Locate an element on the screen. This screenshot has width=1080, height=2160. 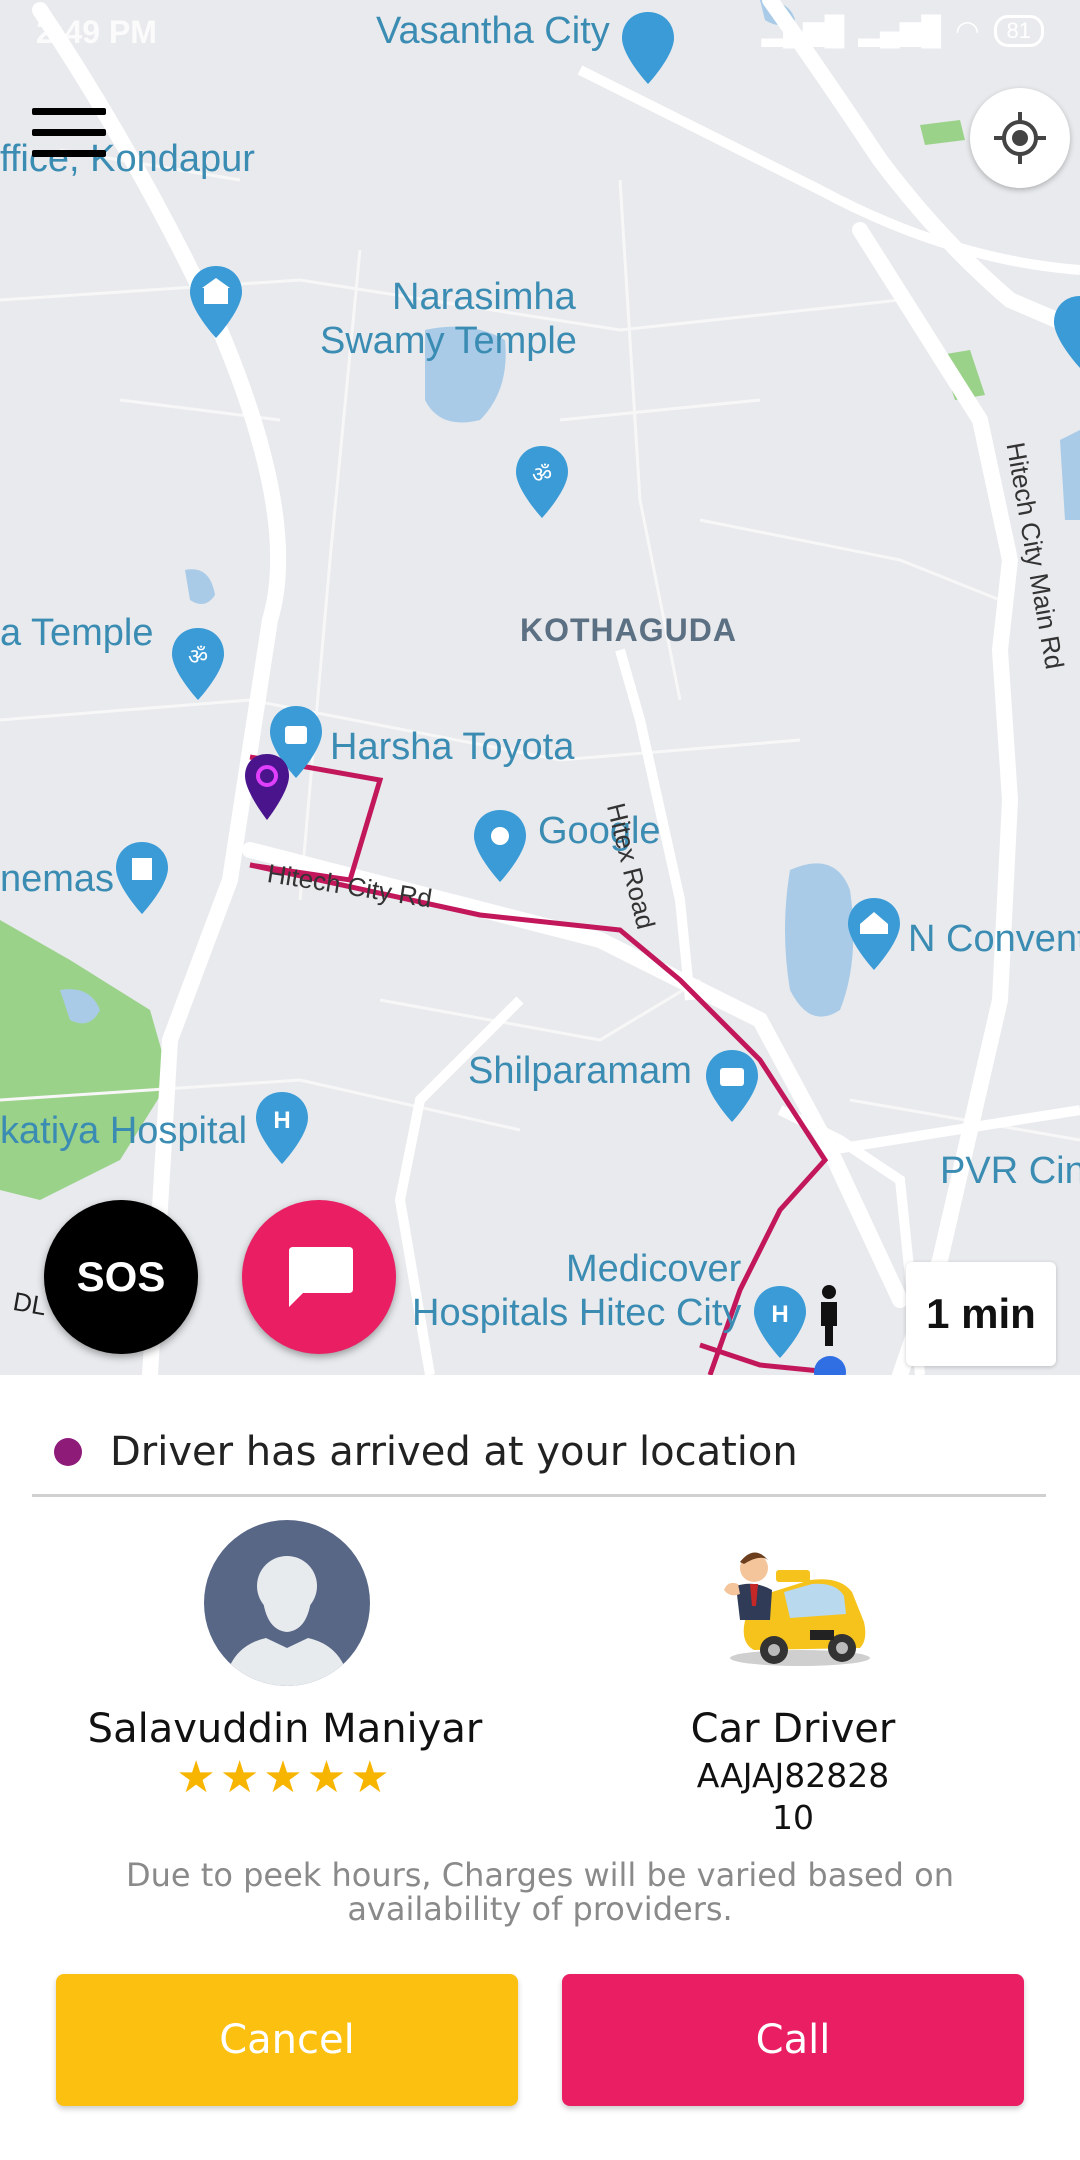
hospital-pin-icon-2: H is located at coordinates (780, 1322).